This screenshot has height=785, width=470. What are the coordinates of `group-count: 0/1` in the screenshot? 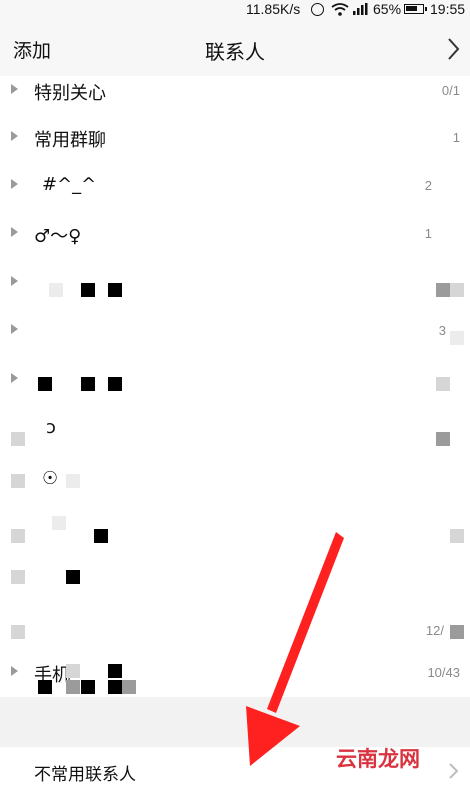 It's located at (450, 90).